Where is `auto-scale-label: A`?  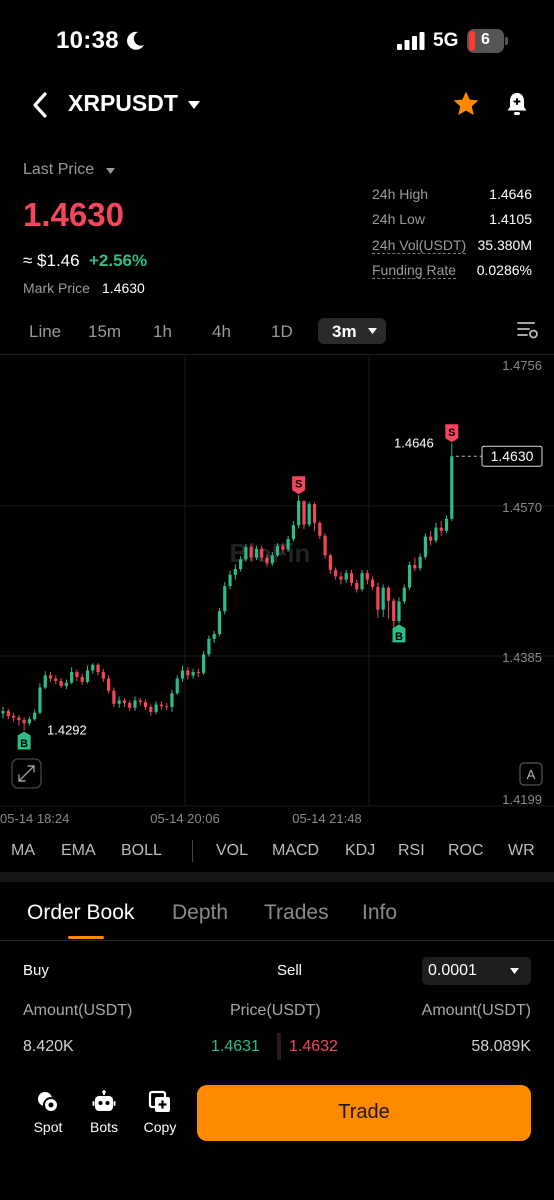
auto-scale-label: A is located at coordinates (531, 774).